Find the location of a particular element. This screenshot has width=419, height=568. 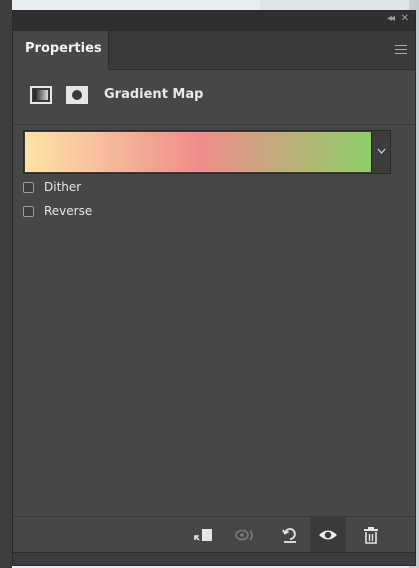

layer-mask-icon is located at coordinates (77, 95).